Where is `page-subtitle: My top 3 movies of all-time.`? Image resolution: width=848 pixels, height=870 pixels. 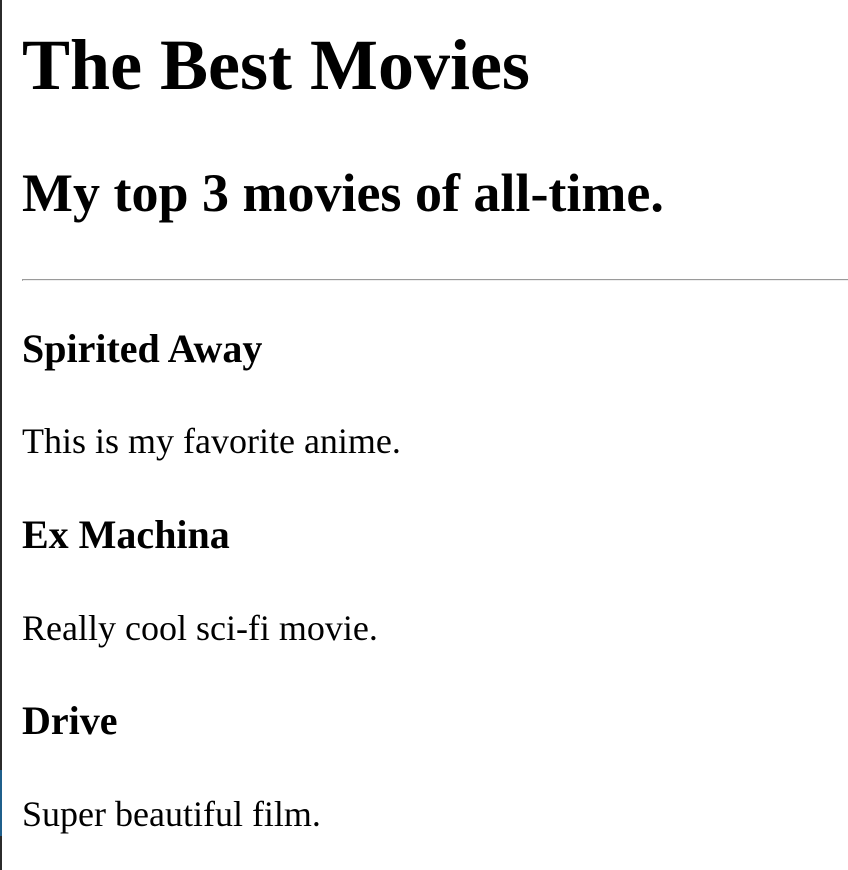 page-subtitle: My top 3 movies of all-time. is located at coordinates (343, 193).